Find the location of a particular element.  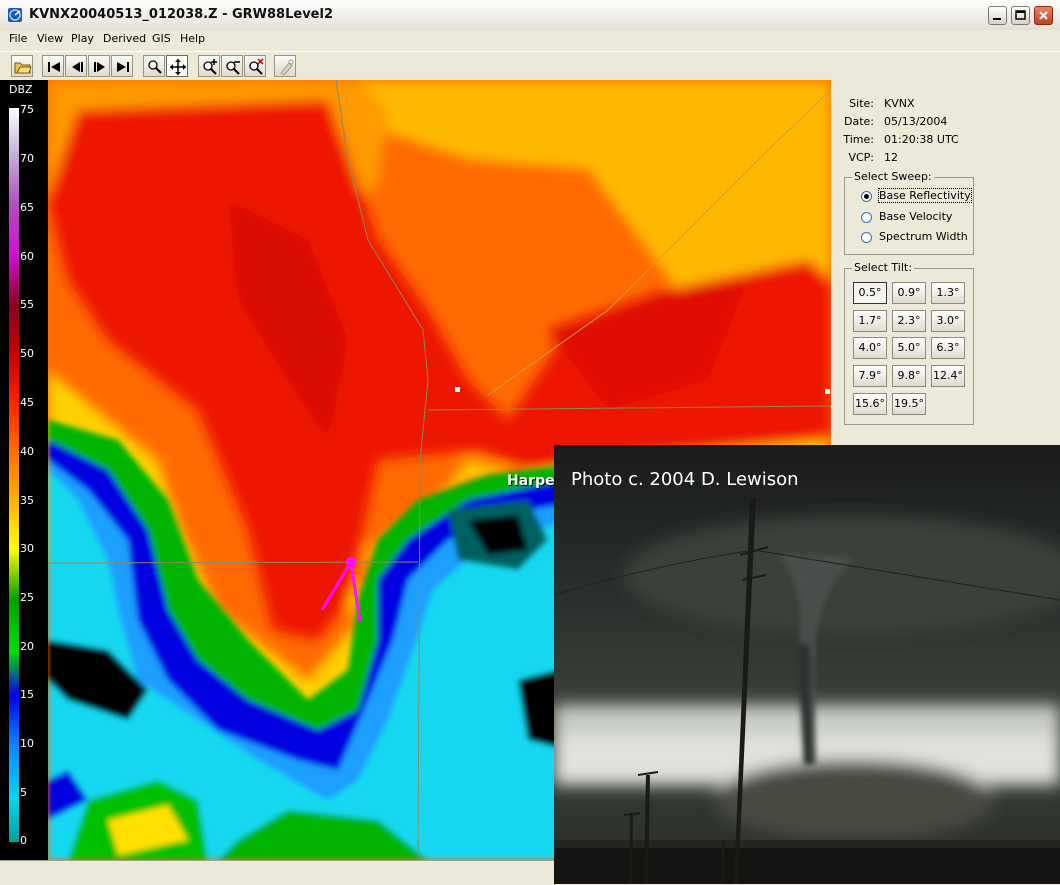

zoom-in-button is located at coordinates (209, 66).